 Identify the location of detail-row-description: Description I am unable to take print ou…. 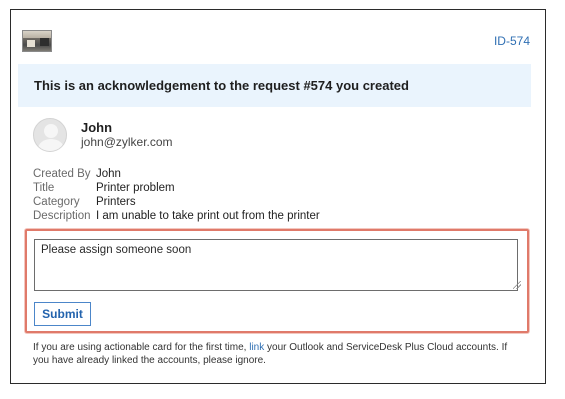
(176, 216).